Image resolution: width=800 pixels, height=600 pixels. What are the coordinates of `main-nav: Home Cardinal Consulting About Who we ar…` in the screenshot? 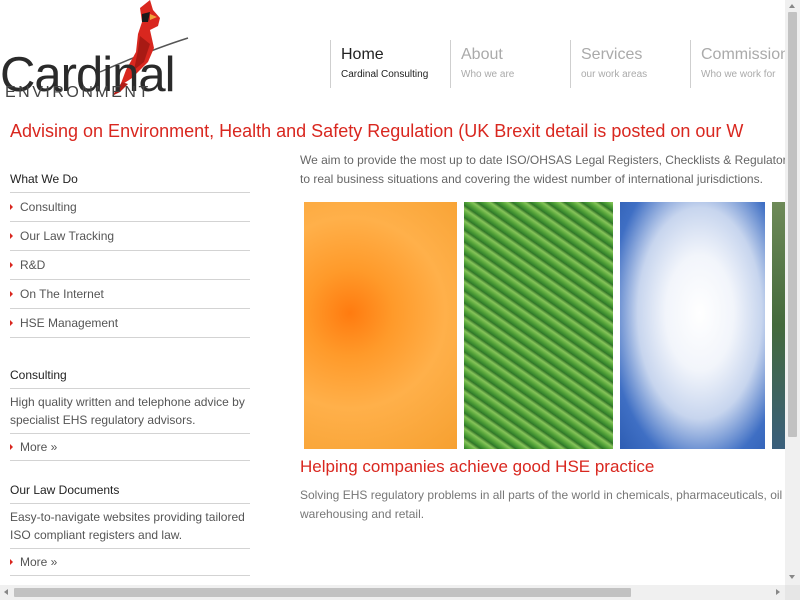 It's located at (565, 65).